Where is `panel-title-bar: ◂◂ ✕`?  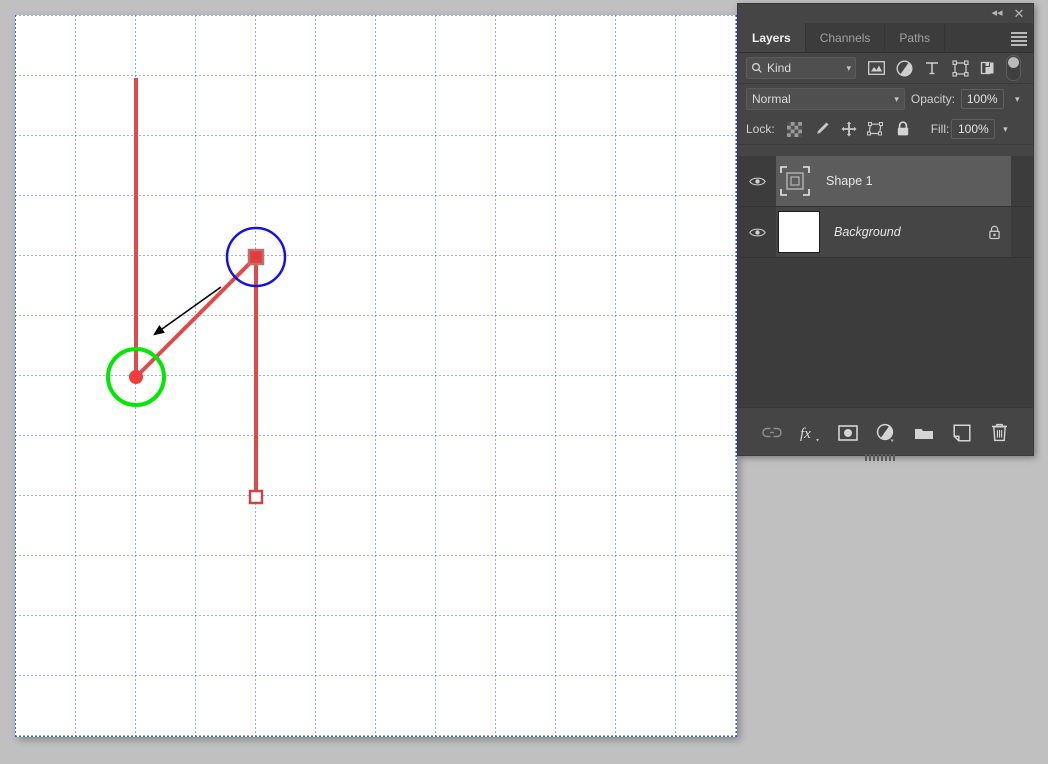
panel-title-bar: ◂◂ ✕ is located at coordinates (885, 13).